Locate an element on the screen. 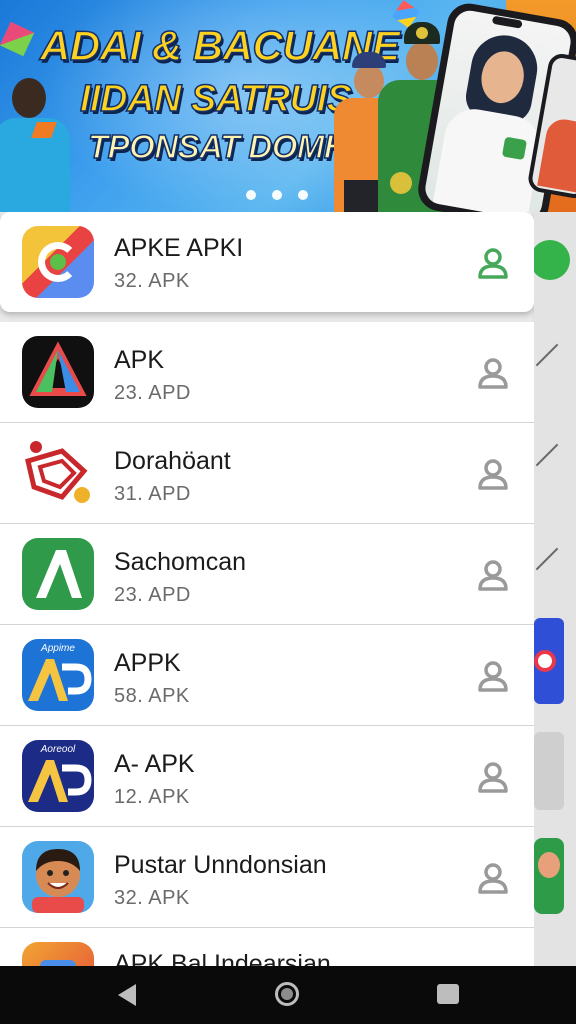 The image size is (576, 1024). app-title: Sachomcan is located at coordinates (180, 562).